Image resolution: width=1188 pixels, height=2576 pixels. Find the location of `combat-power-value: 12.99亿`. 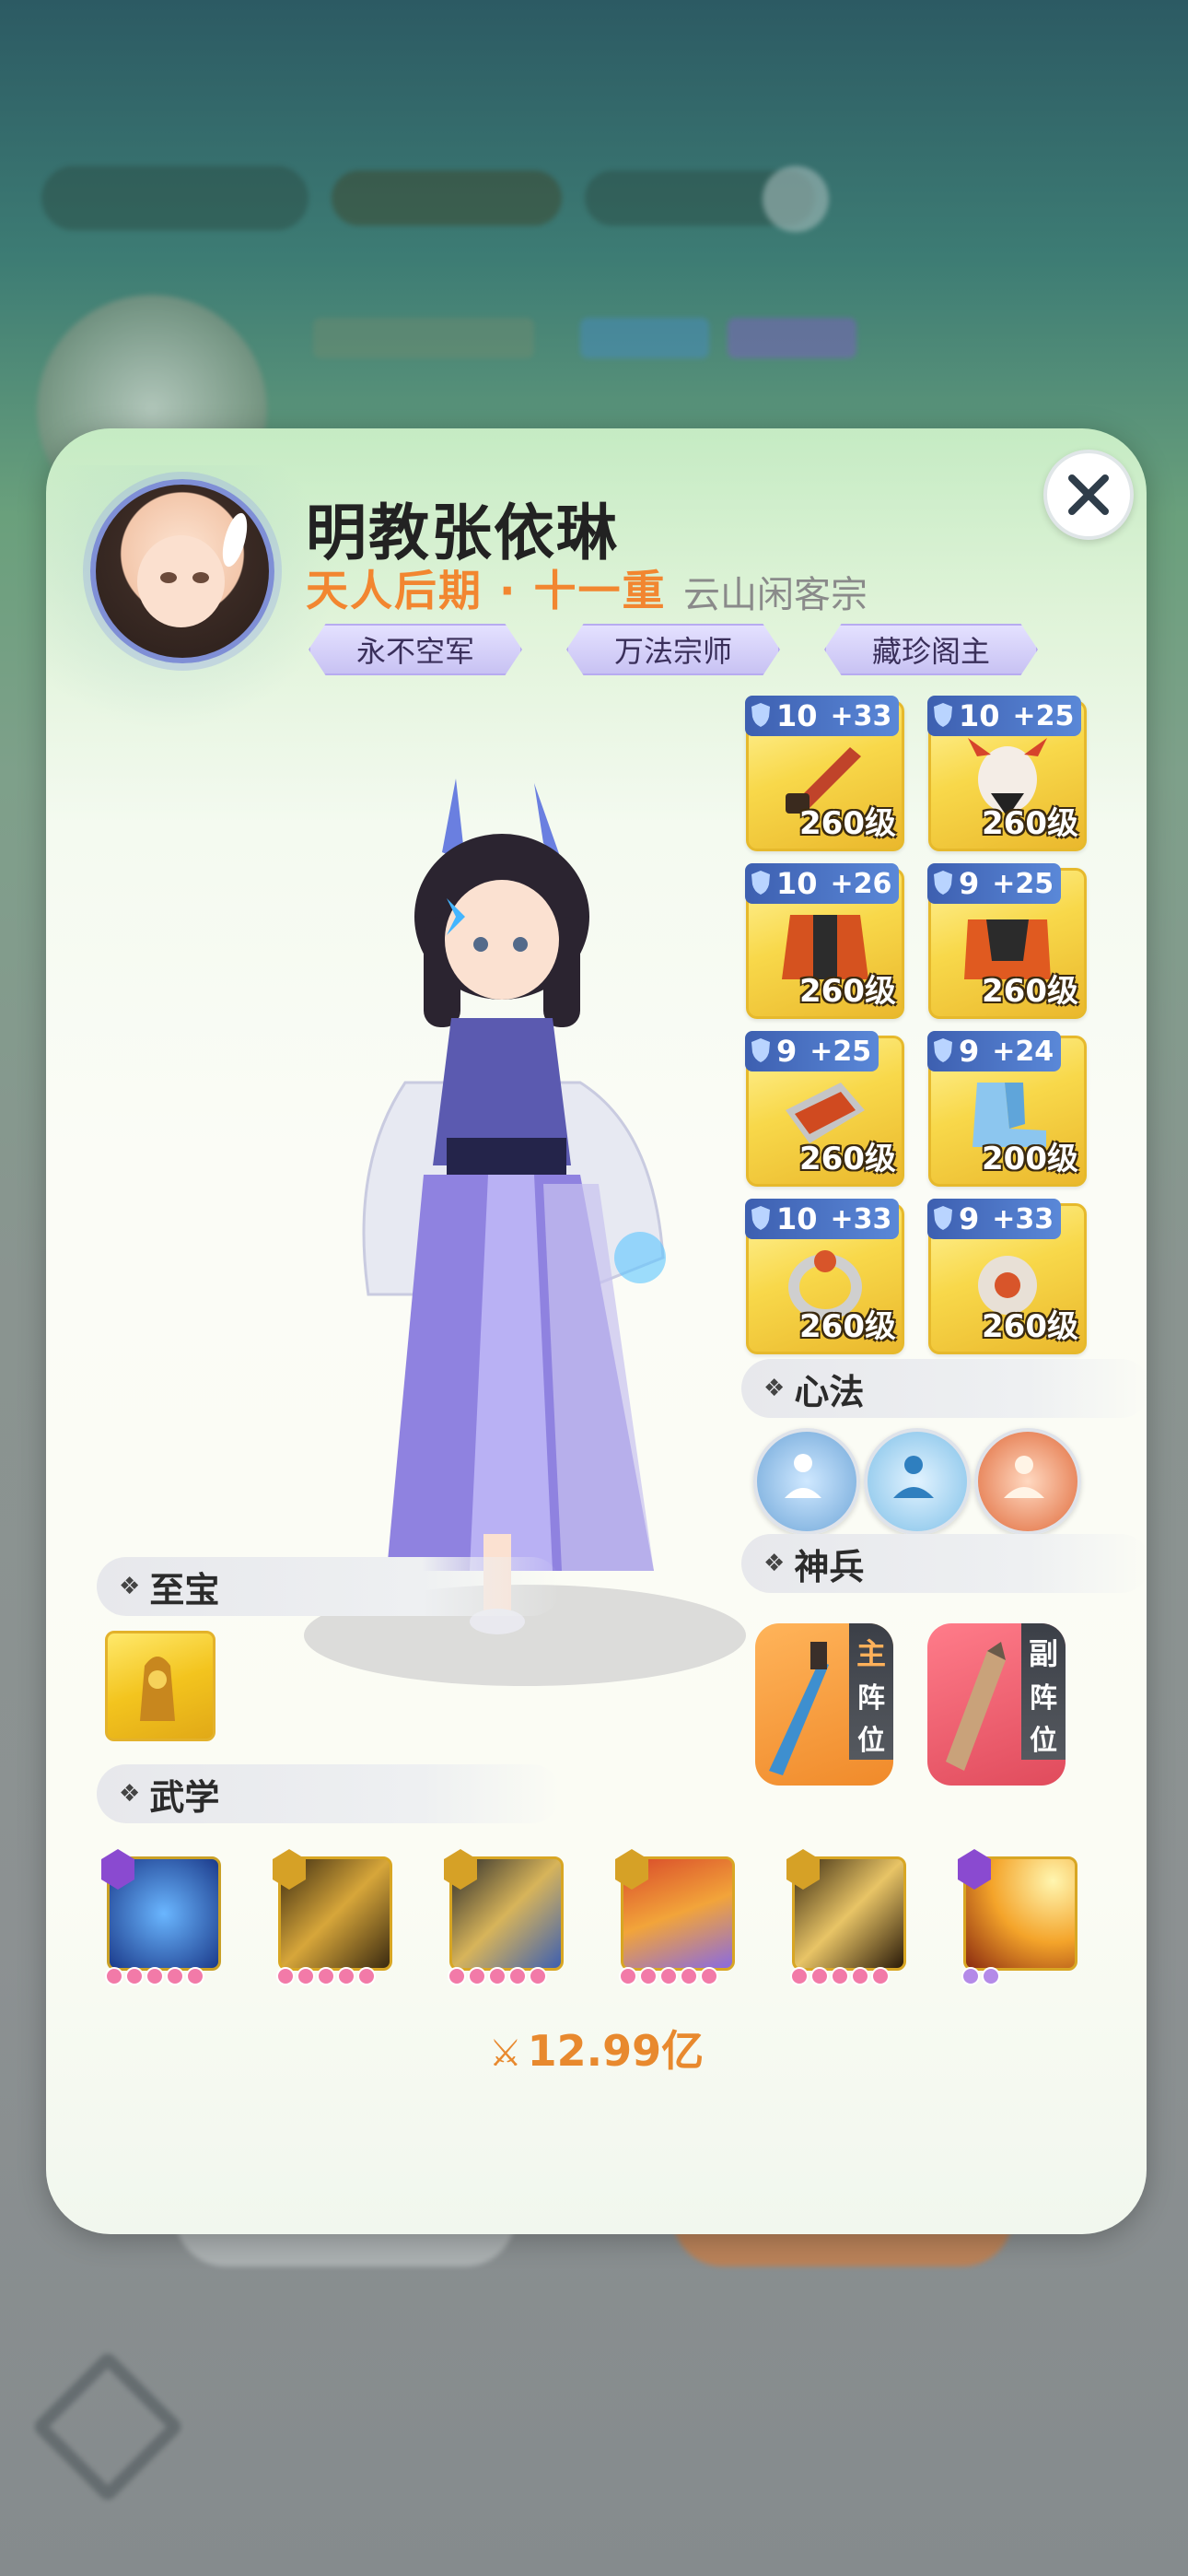

combat-power-value: 12.99亿 is located at coordinates (616, 2051).